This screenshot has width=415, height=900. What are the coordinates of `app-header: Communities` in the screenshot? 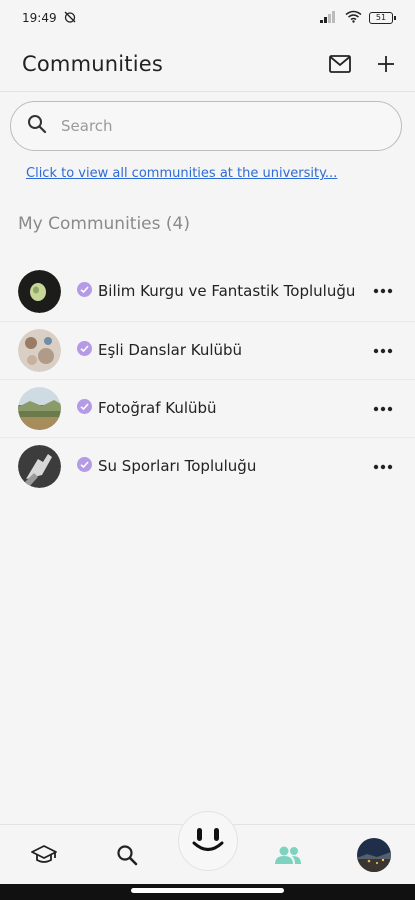 It's located at (207, 64).